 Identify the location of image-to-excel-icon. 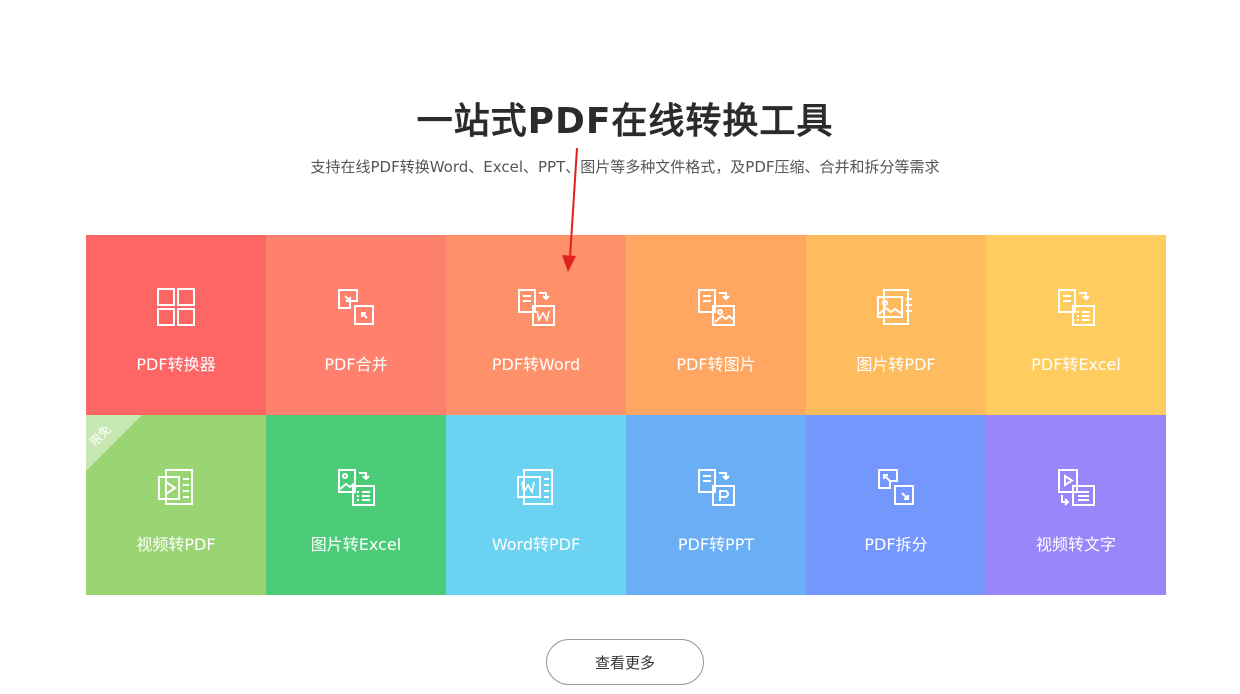
(356, 487).